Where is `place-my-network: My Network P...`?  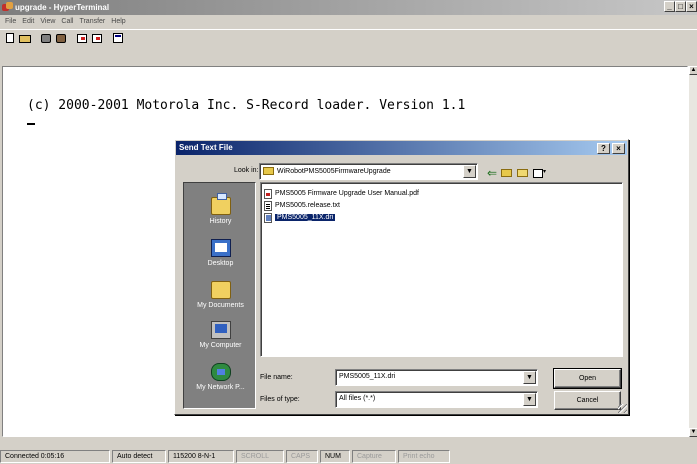
place-my-network: My Network P... is located at coordinates (220, 377).